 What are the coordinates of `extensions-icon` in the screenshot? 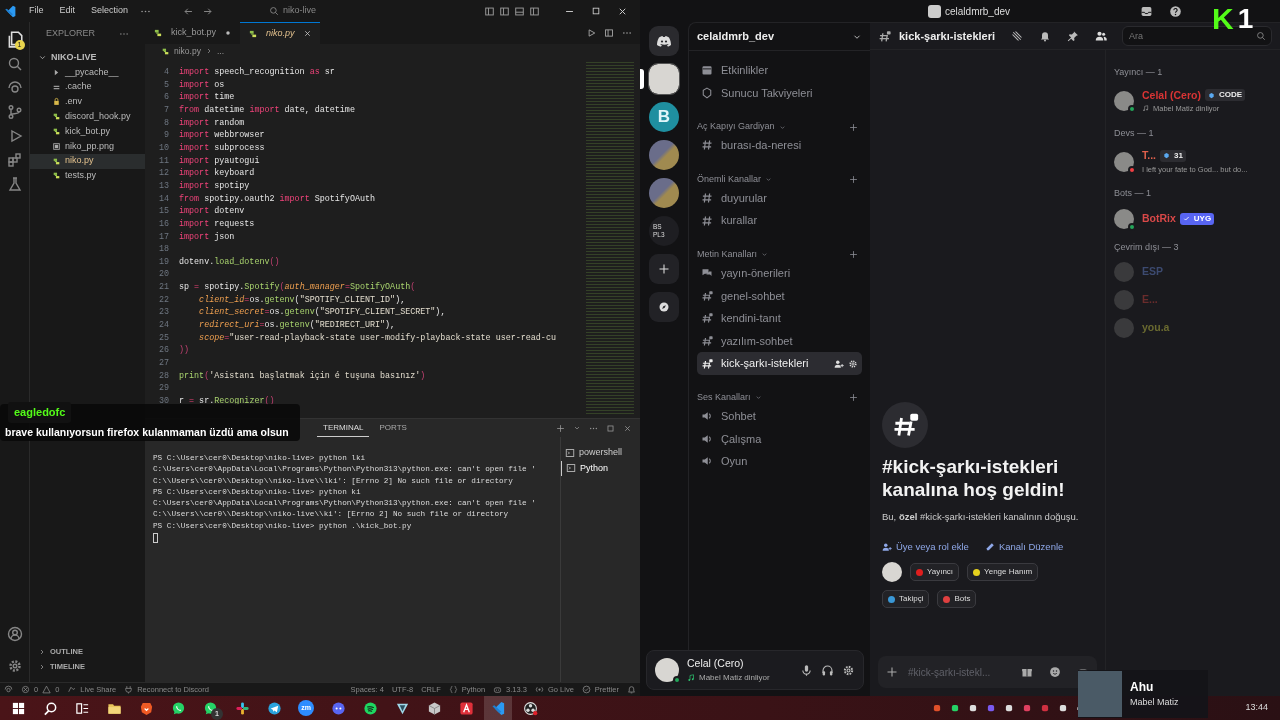 It's located at (14, 160).